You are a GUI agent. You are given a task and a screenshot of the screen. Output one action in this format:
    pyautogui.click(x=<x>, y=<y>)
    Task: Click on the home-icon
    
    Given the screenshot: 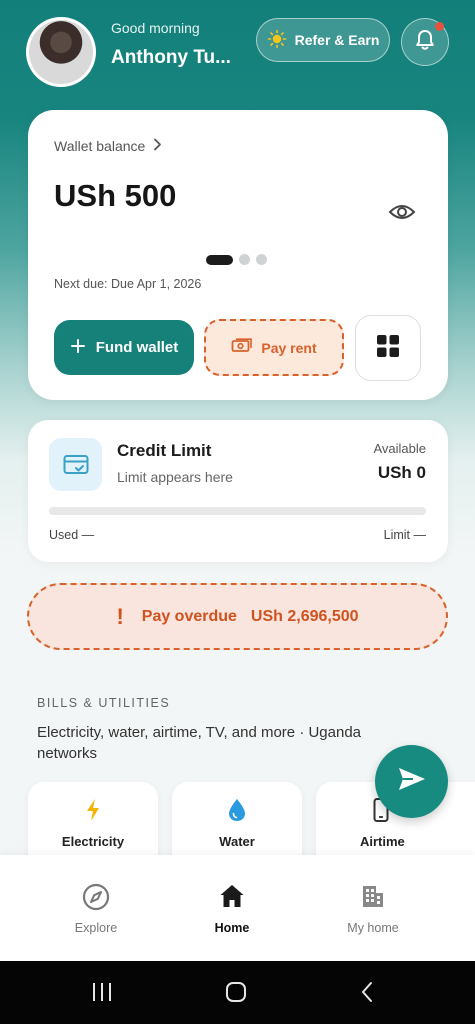 What is the action you would take?
    pyautogui.click(x=232, y=897)
    